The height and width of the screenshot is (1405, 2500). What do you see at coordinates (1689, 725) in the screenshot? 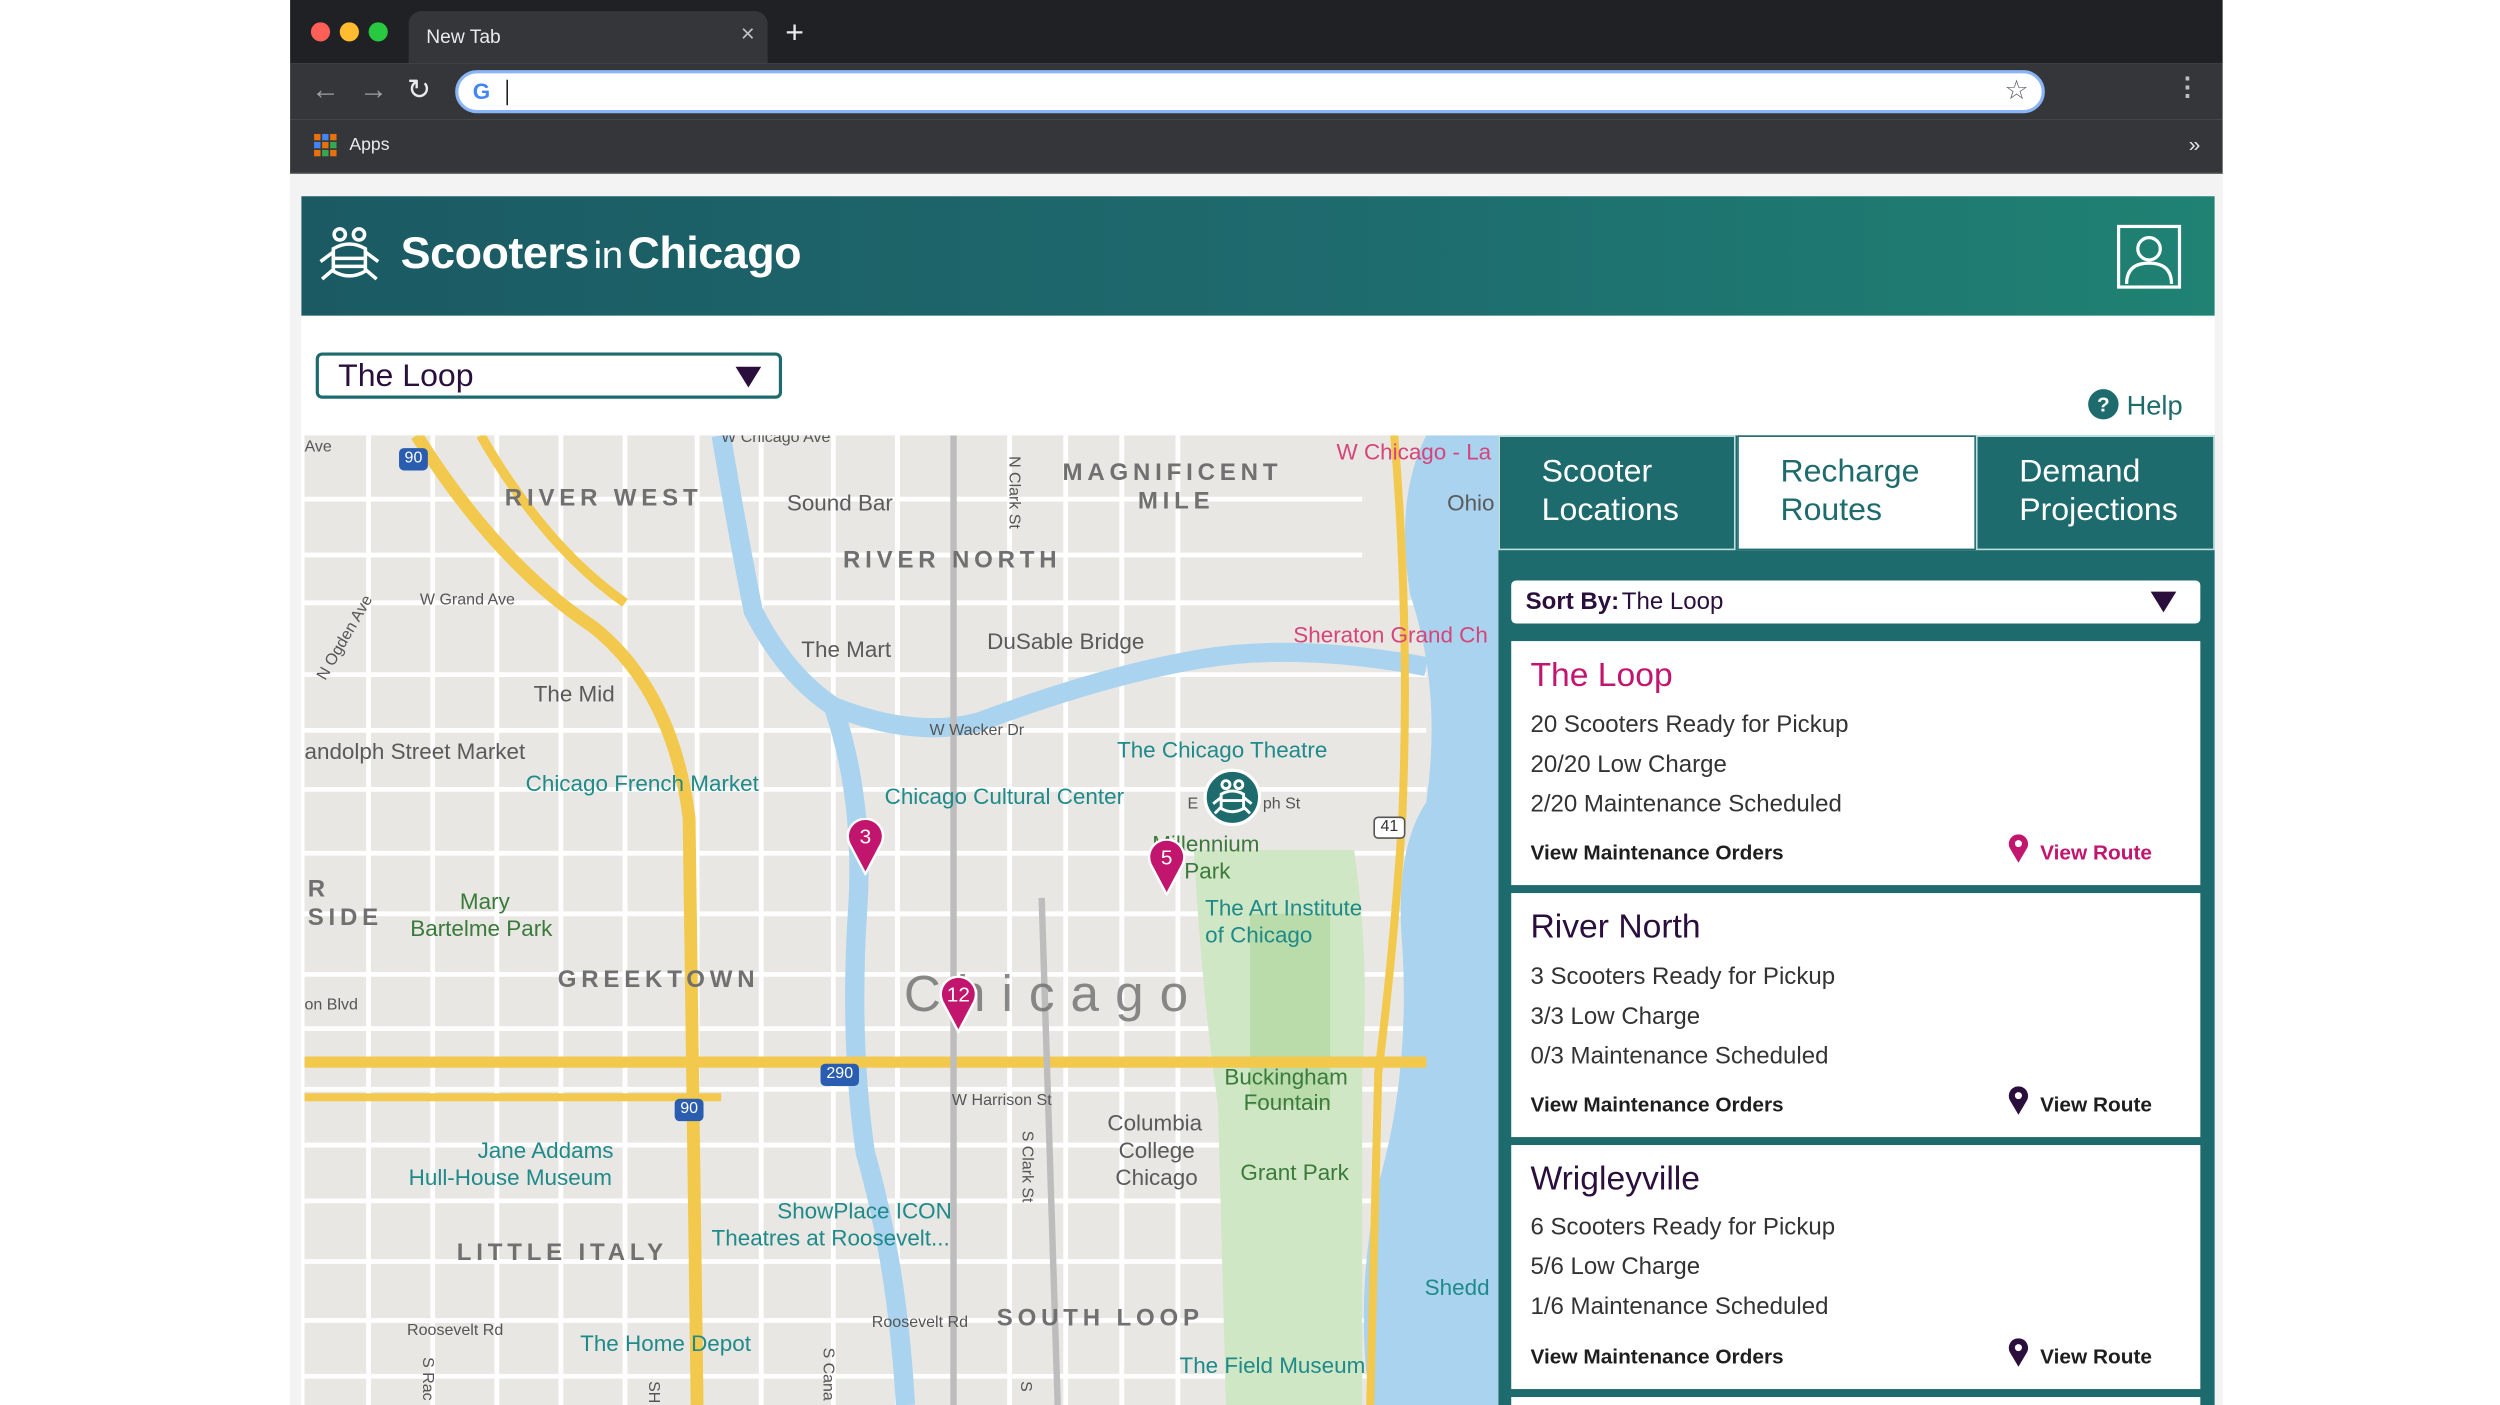
I see `area-card-ready: 20 Scooters Ready for Pickup` at bounding box center [1689, 725].